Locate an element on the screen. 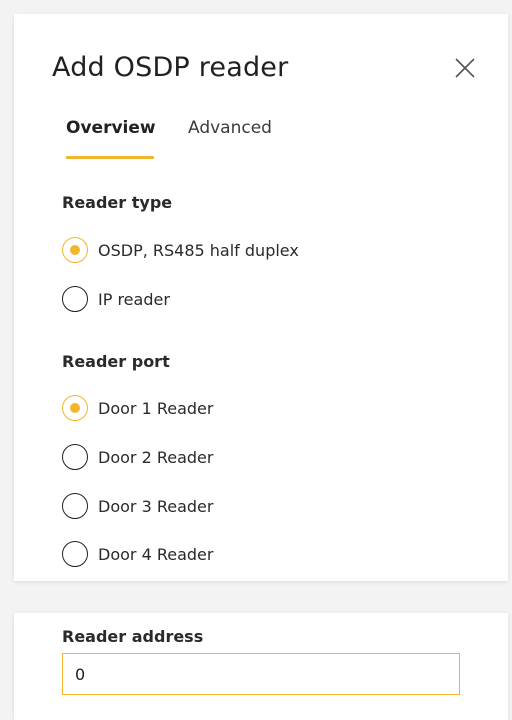 This screenshot has height=720, width=512. reader-type-label: Reader type is located at coordinates (117, 202).